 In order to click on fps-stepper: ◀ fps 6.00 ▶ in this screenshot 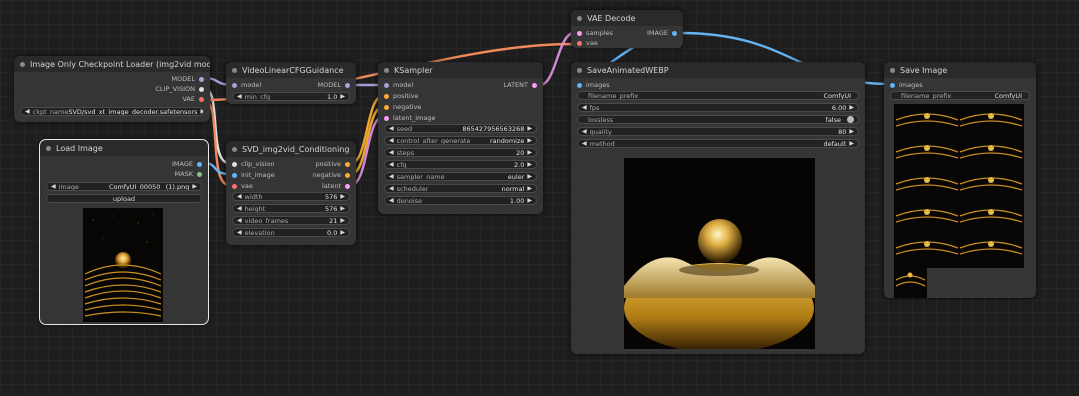, I will do `click(718, 107)`.